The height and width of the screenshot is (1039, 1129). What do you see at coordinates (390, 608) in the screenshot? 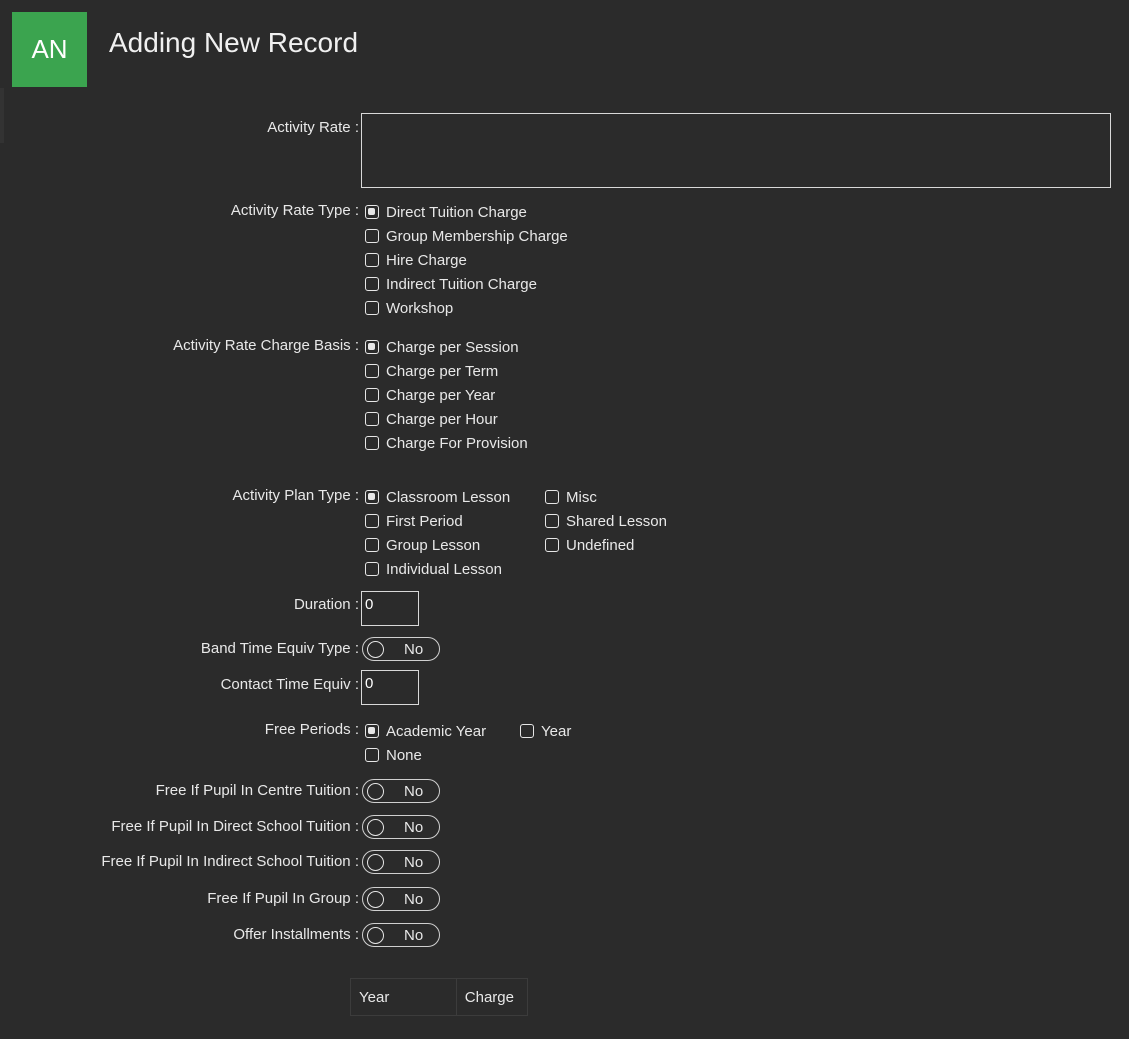
I see `duration-input: 0` at bounding box center [390, 608].